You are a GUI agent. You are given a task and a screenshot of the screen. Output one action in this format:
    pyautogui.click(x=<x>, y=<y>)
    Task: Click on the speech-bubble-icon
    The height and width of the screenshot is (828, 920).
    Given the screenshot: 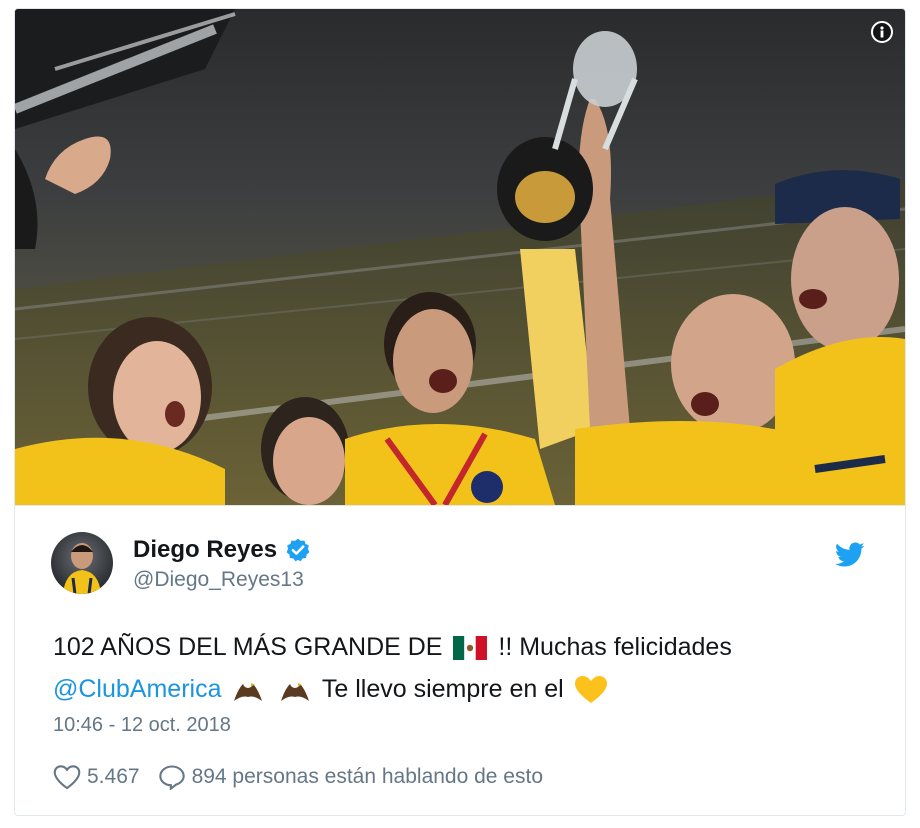 What is the action you would take?
    pyautogui.click(x=172, y=777)
    